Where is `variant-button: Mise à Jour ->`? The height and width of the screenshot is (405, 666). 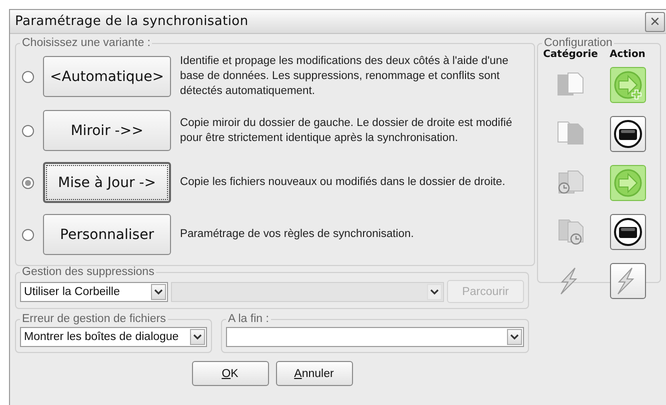 variant-button: Mise à Jour -> is located at coordinates (107, 182).